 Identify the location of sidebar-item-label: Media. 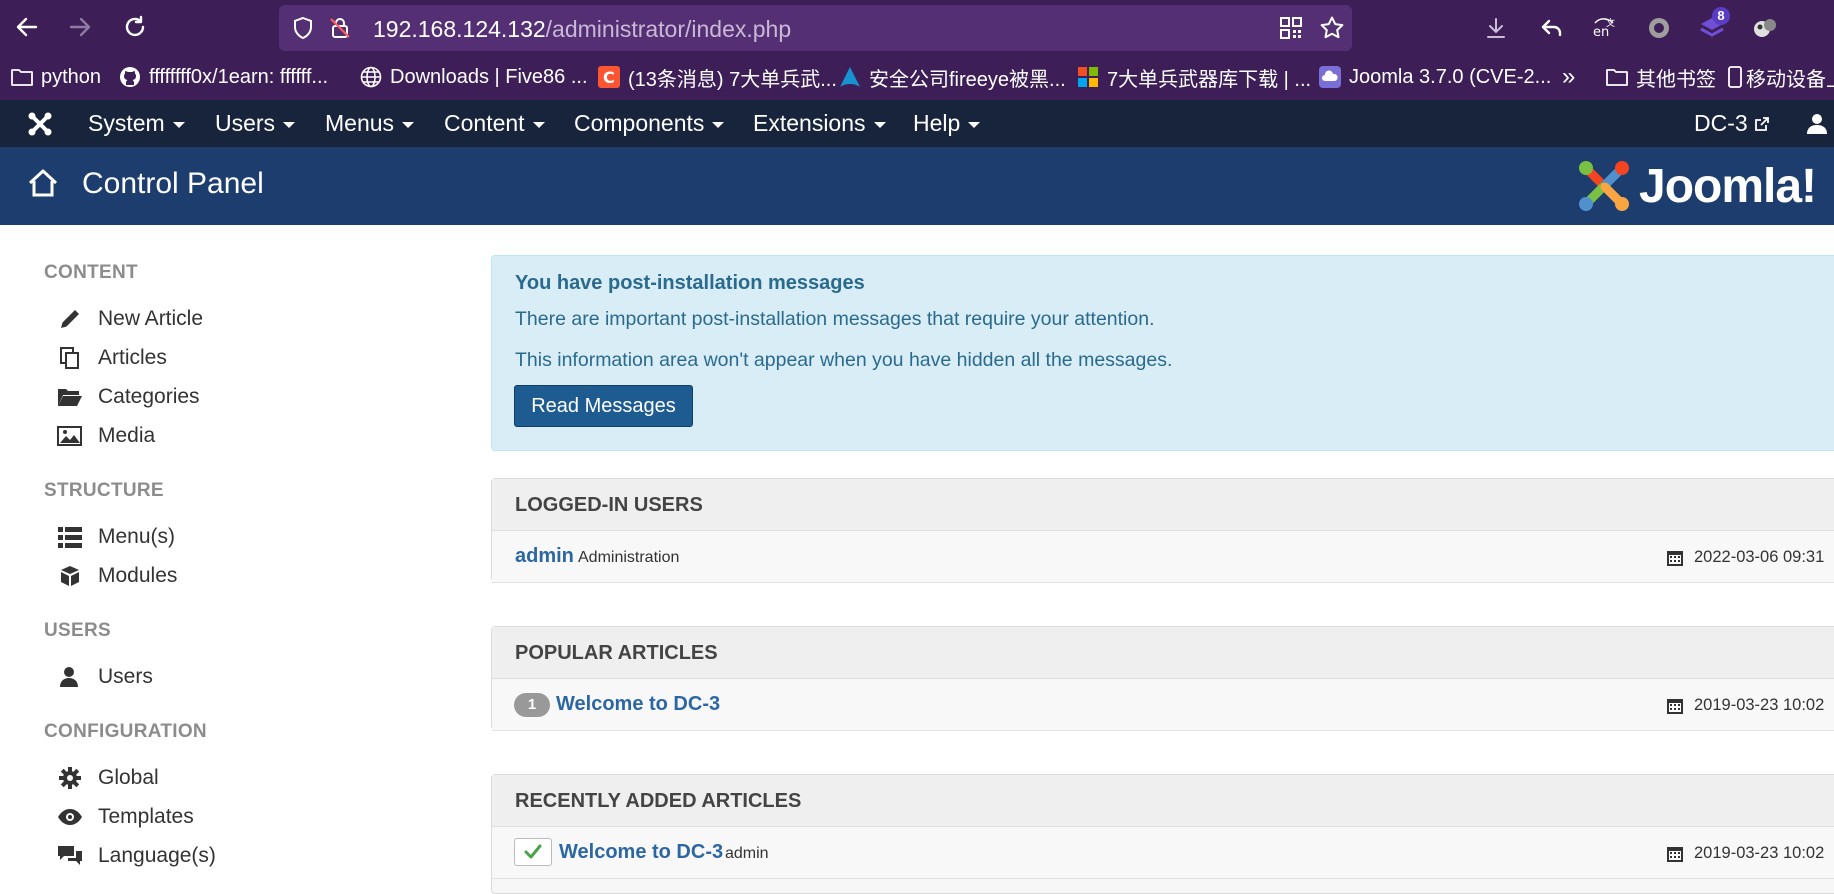
(127, 435).